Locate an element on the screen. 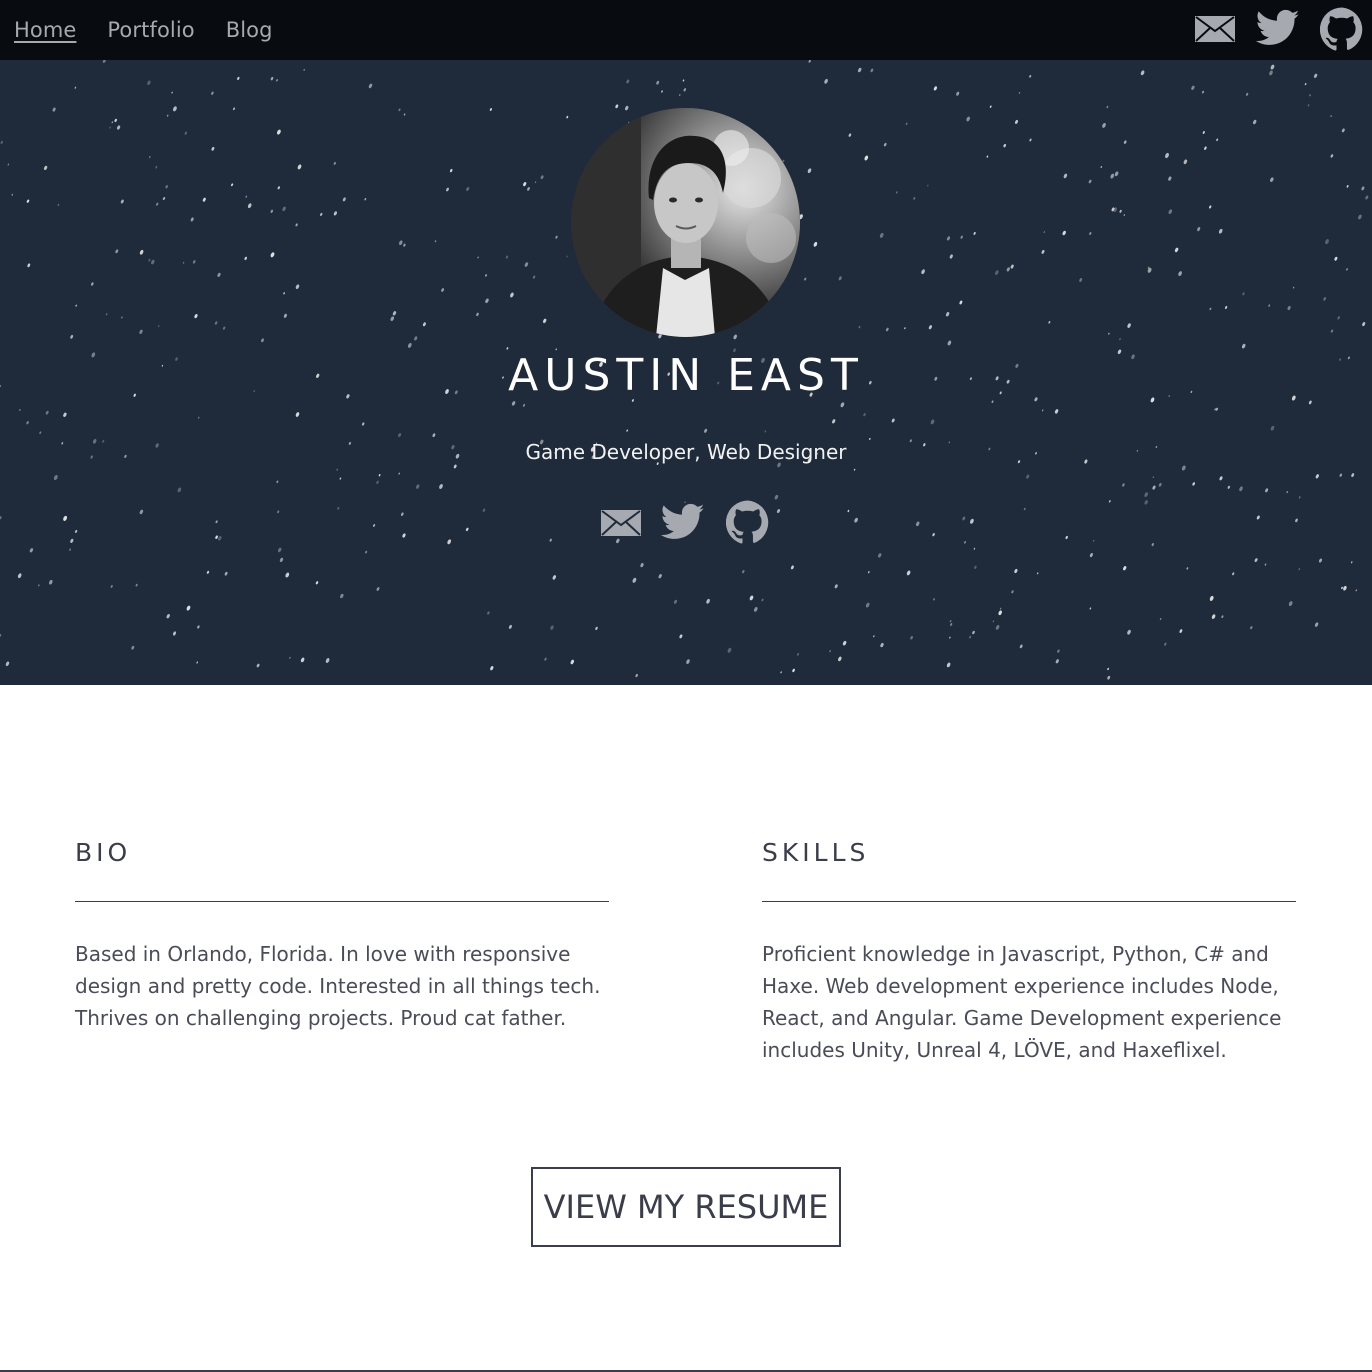  nav-link-portfolio: Portfolio is located at coordinates (150, 30).